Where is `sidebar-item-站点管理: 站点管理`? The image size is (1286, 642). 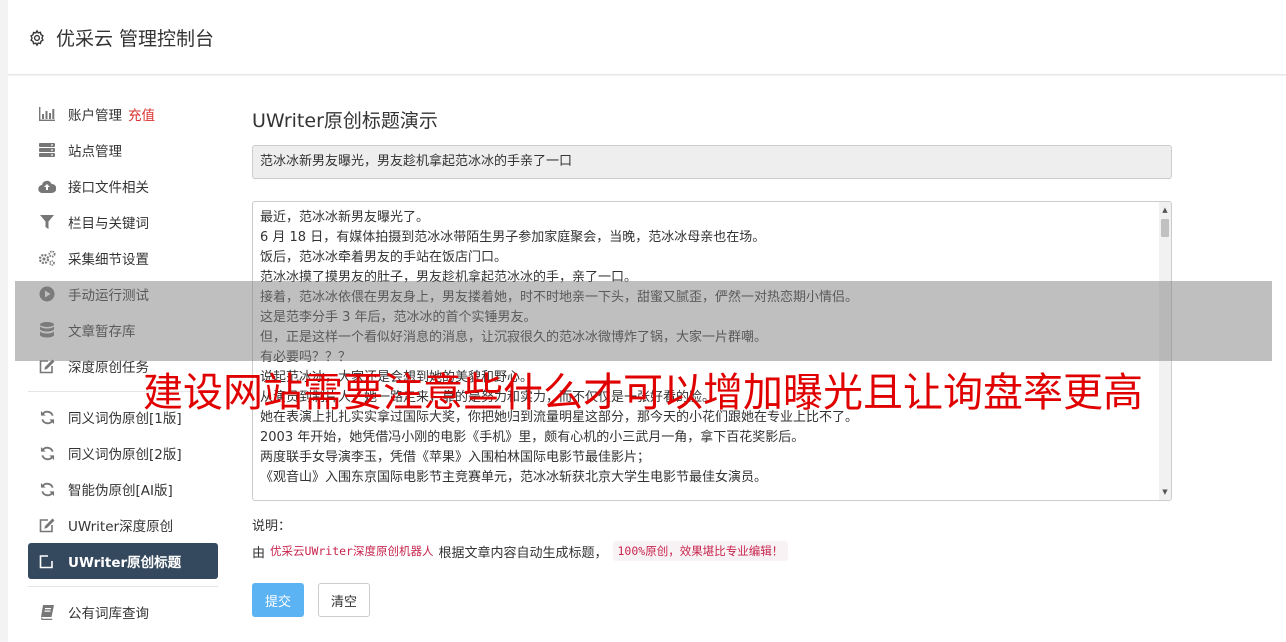
sidebar-item-站点管理: 站点管理 is located at coordinates (123, 150).